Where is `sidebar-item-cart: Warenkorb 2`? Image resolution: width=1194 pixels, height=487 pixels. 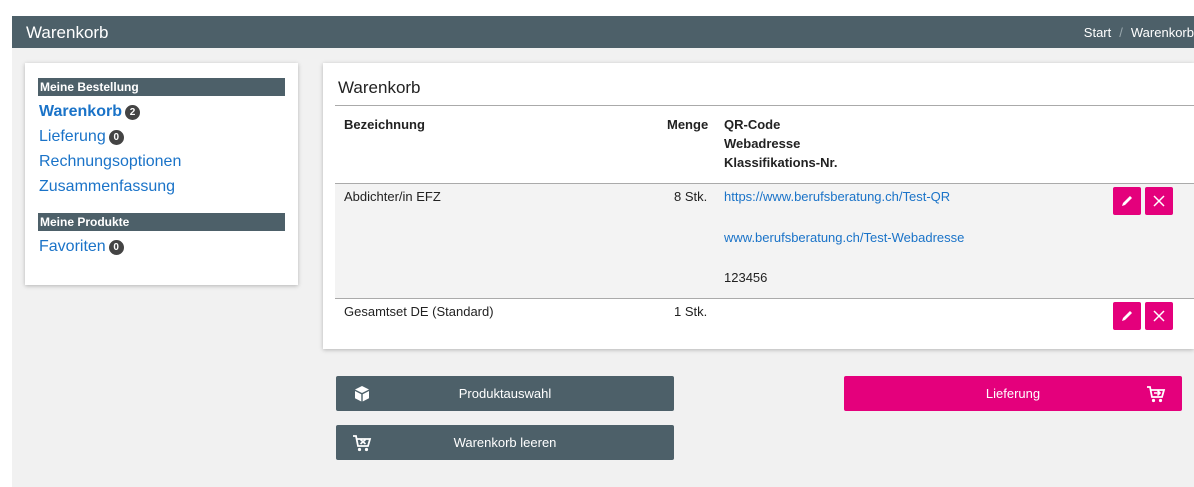 sidebar-item-cart: Warenkorb 2 is located at coordinates (89, 112).